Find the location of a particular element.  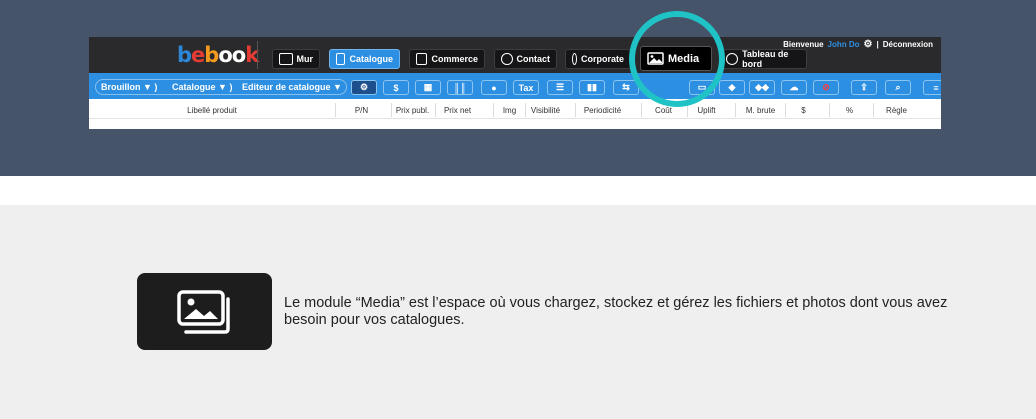

logo-divider is located at coordinates (257, 55).